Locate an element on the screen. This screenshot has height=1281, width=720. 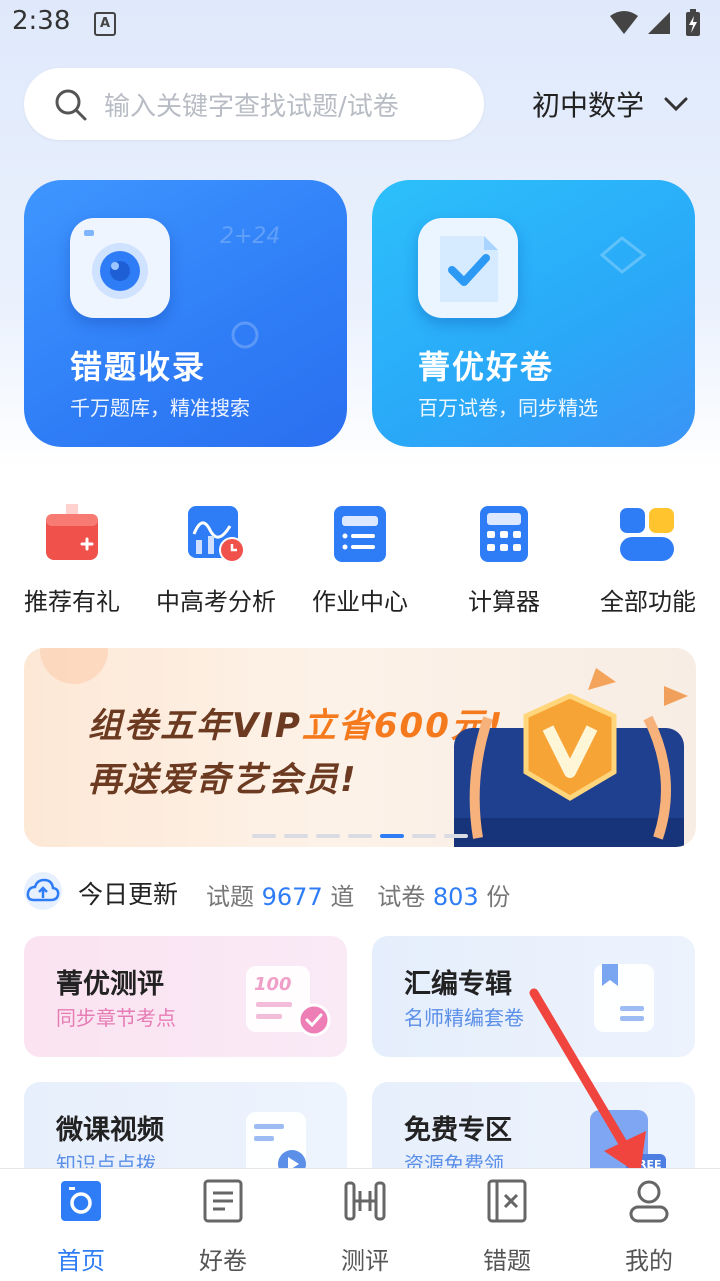
feature-title: 汇编专辑 is located at coordinates (458, 984).